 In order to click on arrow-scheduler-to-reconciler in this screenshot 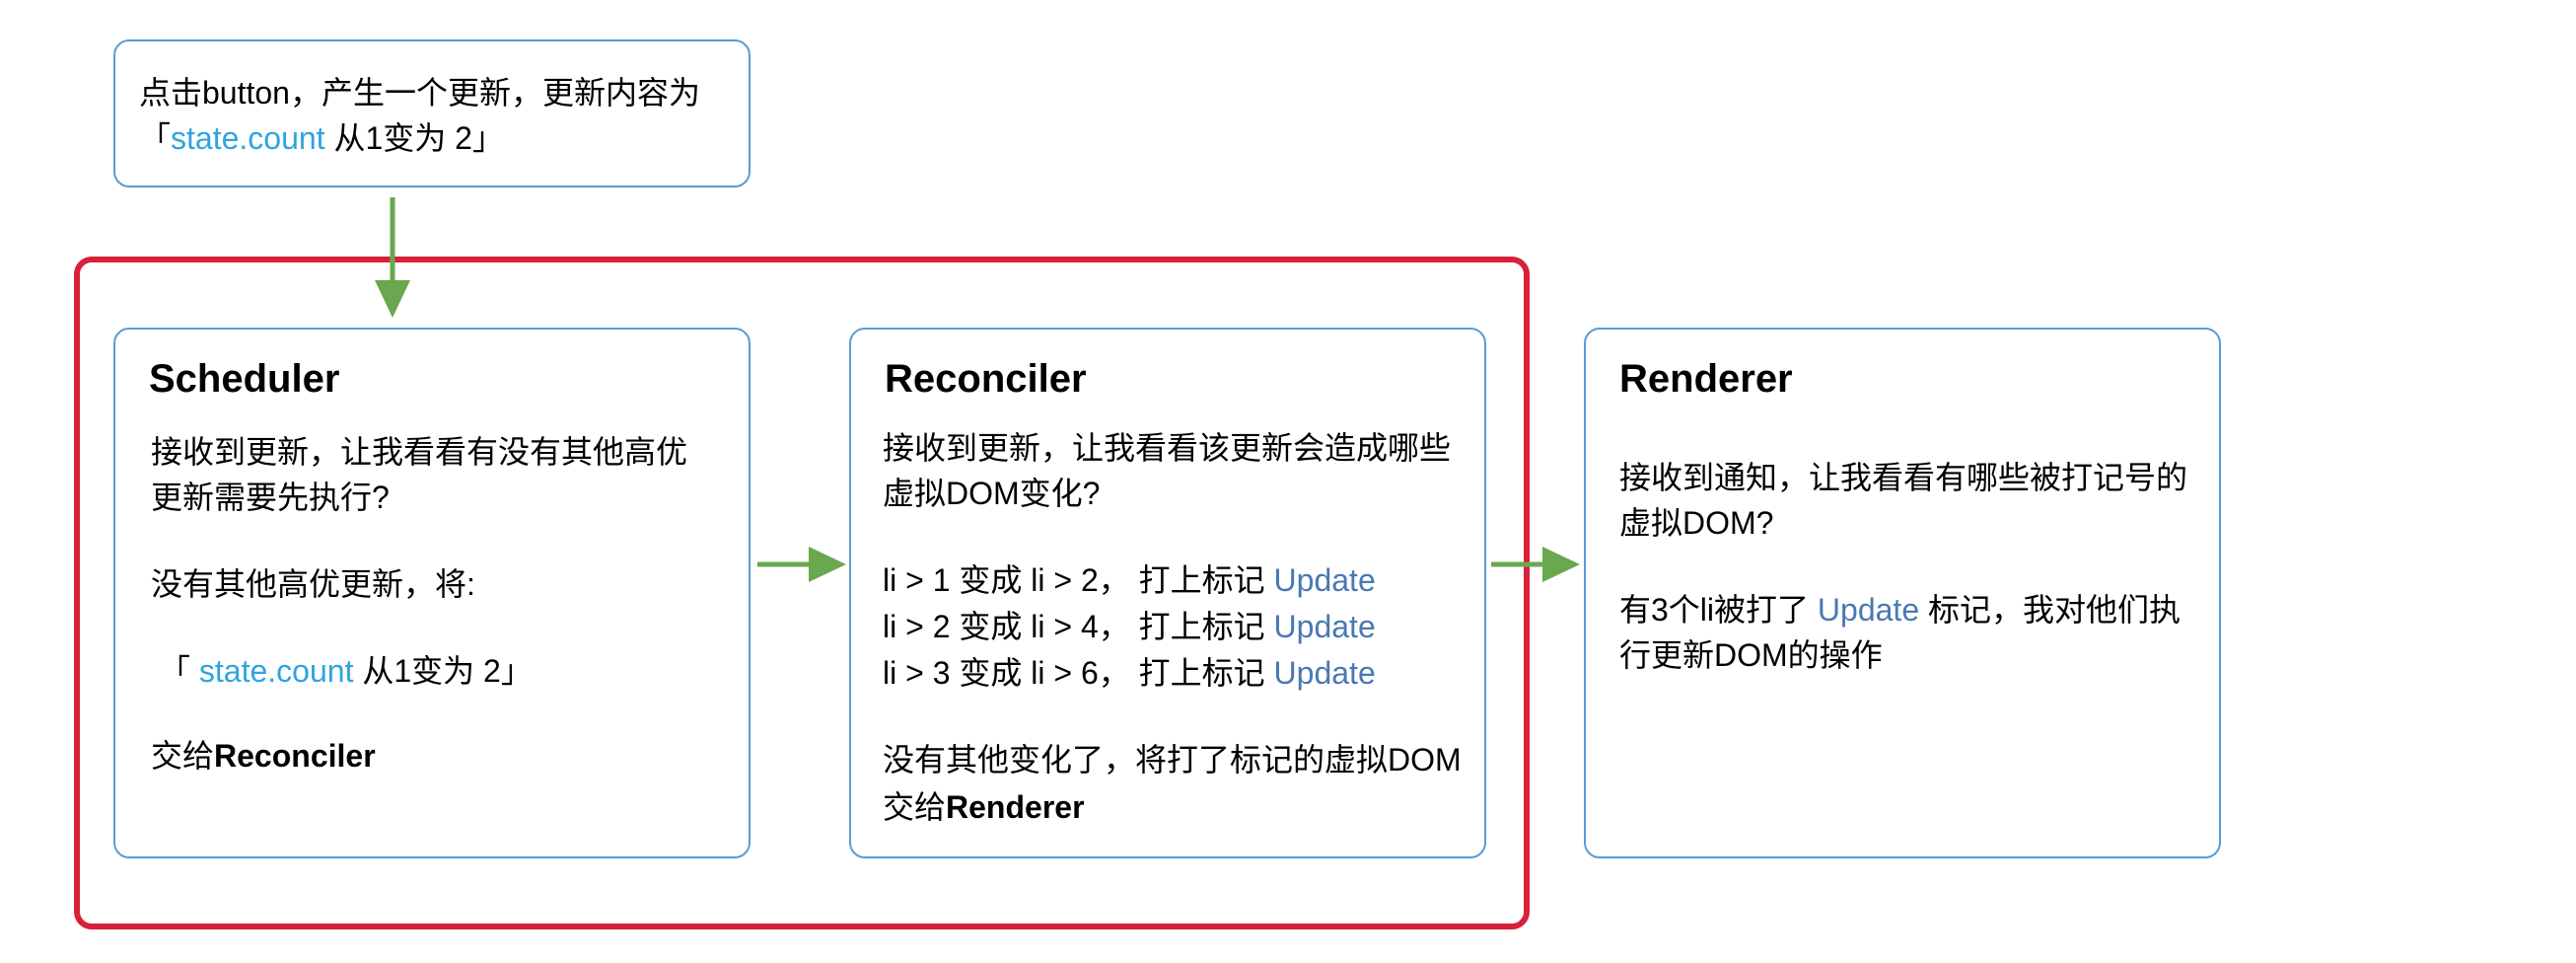, I will do `click(801, 564)`.